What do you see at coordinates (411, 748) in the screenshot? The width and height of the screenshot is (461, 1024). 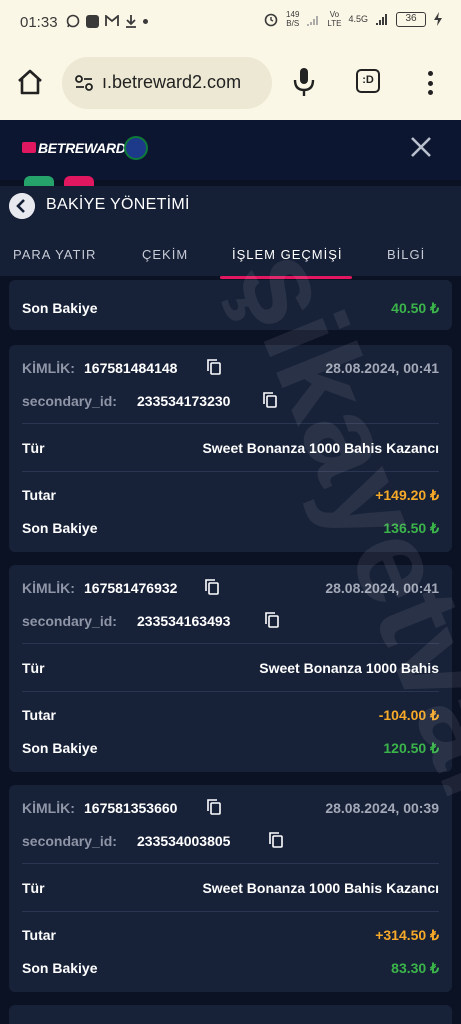 I see `balance-value: 120.50 ₺` at bounding box center [411, 748].